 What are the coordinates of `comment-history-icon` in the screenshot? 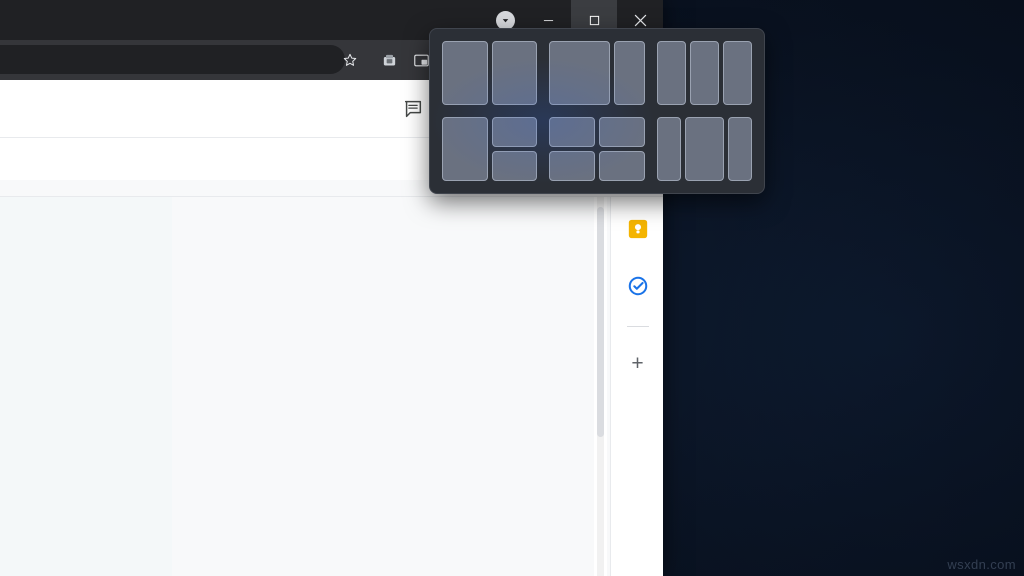 It's located at (413, 109).